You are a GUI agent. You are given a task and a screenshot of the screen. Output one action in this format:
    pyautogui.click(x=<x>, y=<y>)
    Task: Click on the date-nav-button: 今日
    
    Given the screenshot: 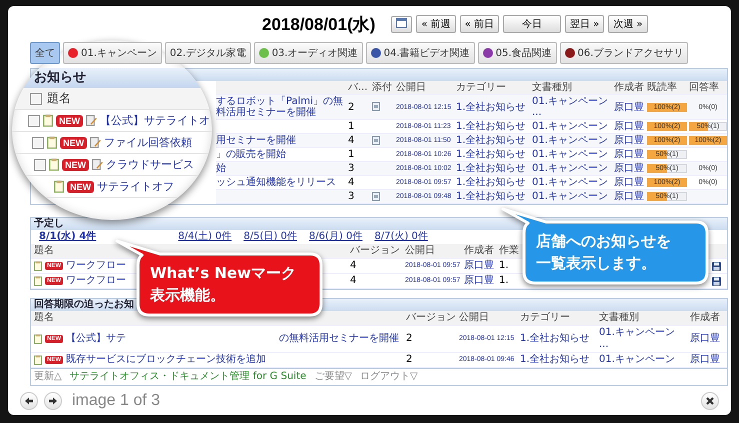 What is the action you would take?
    pyautogui.click(x=532, y=24)
    